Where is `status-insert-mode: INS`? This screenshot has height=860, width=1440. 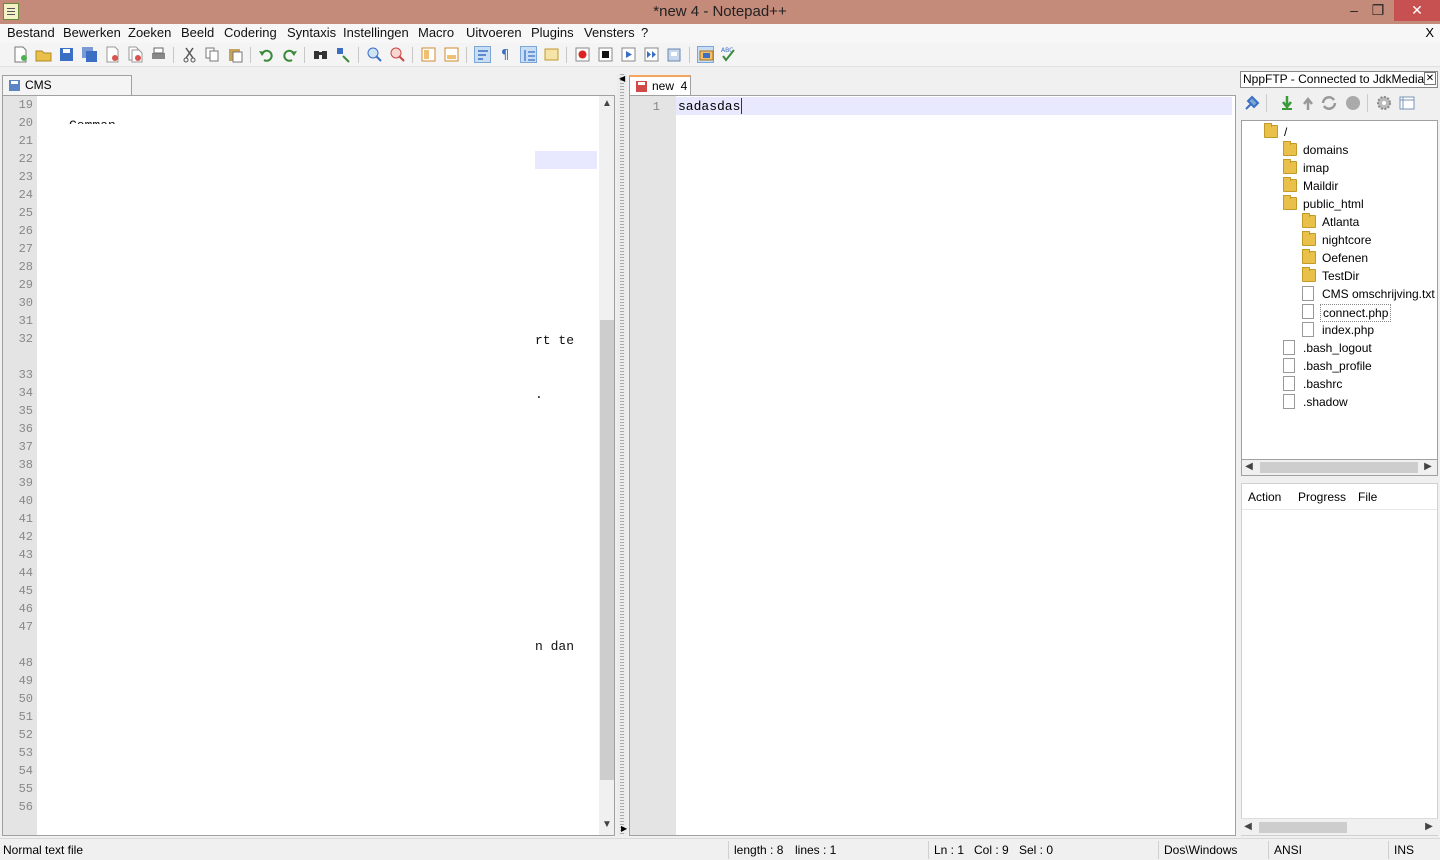
status-insert-mode: INS is located at coordinates (1404, 850).